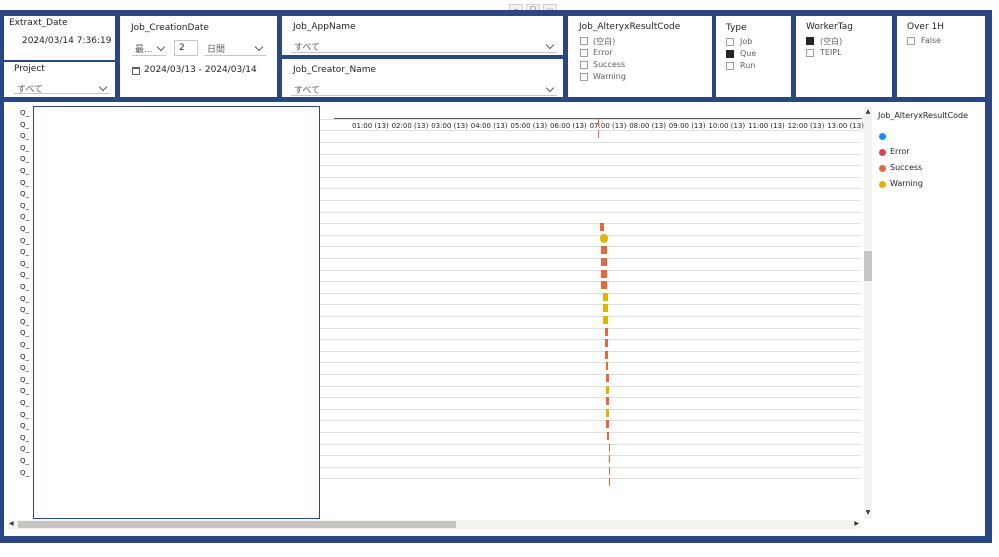 This screenshot has height=557, width=999. What do you see at coordinates (29, 69) in the screenshot?
I see `project-title: Project` at bounding box center [29, 69].